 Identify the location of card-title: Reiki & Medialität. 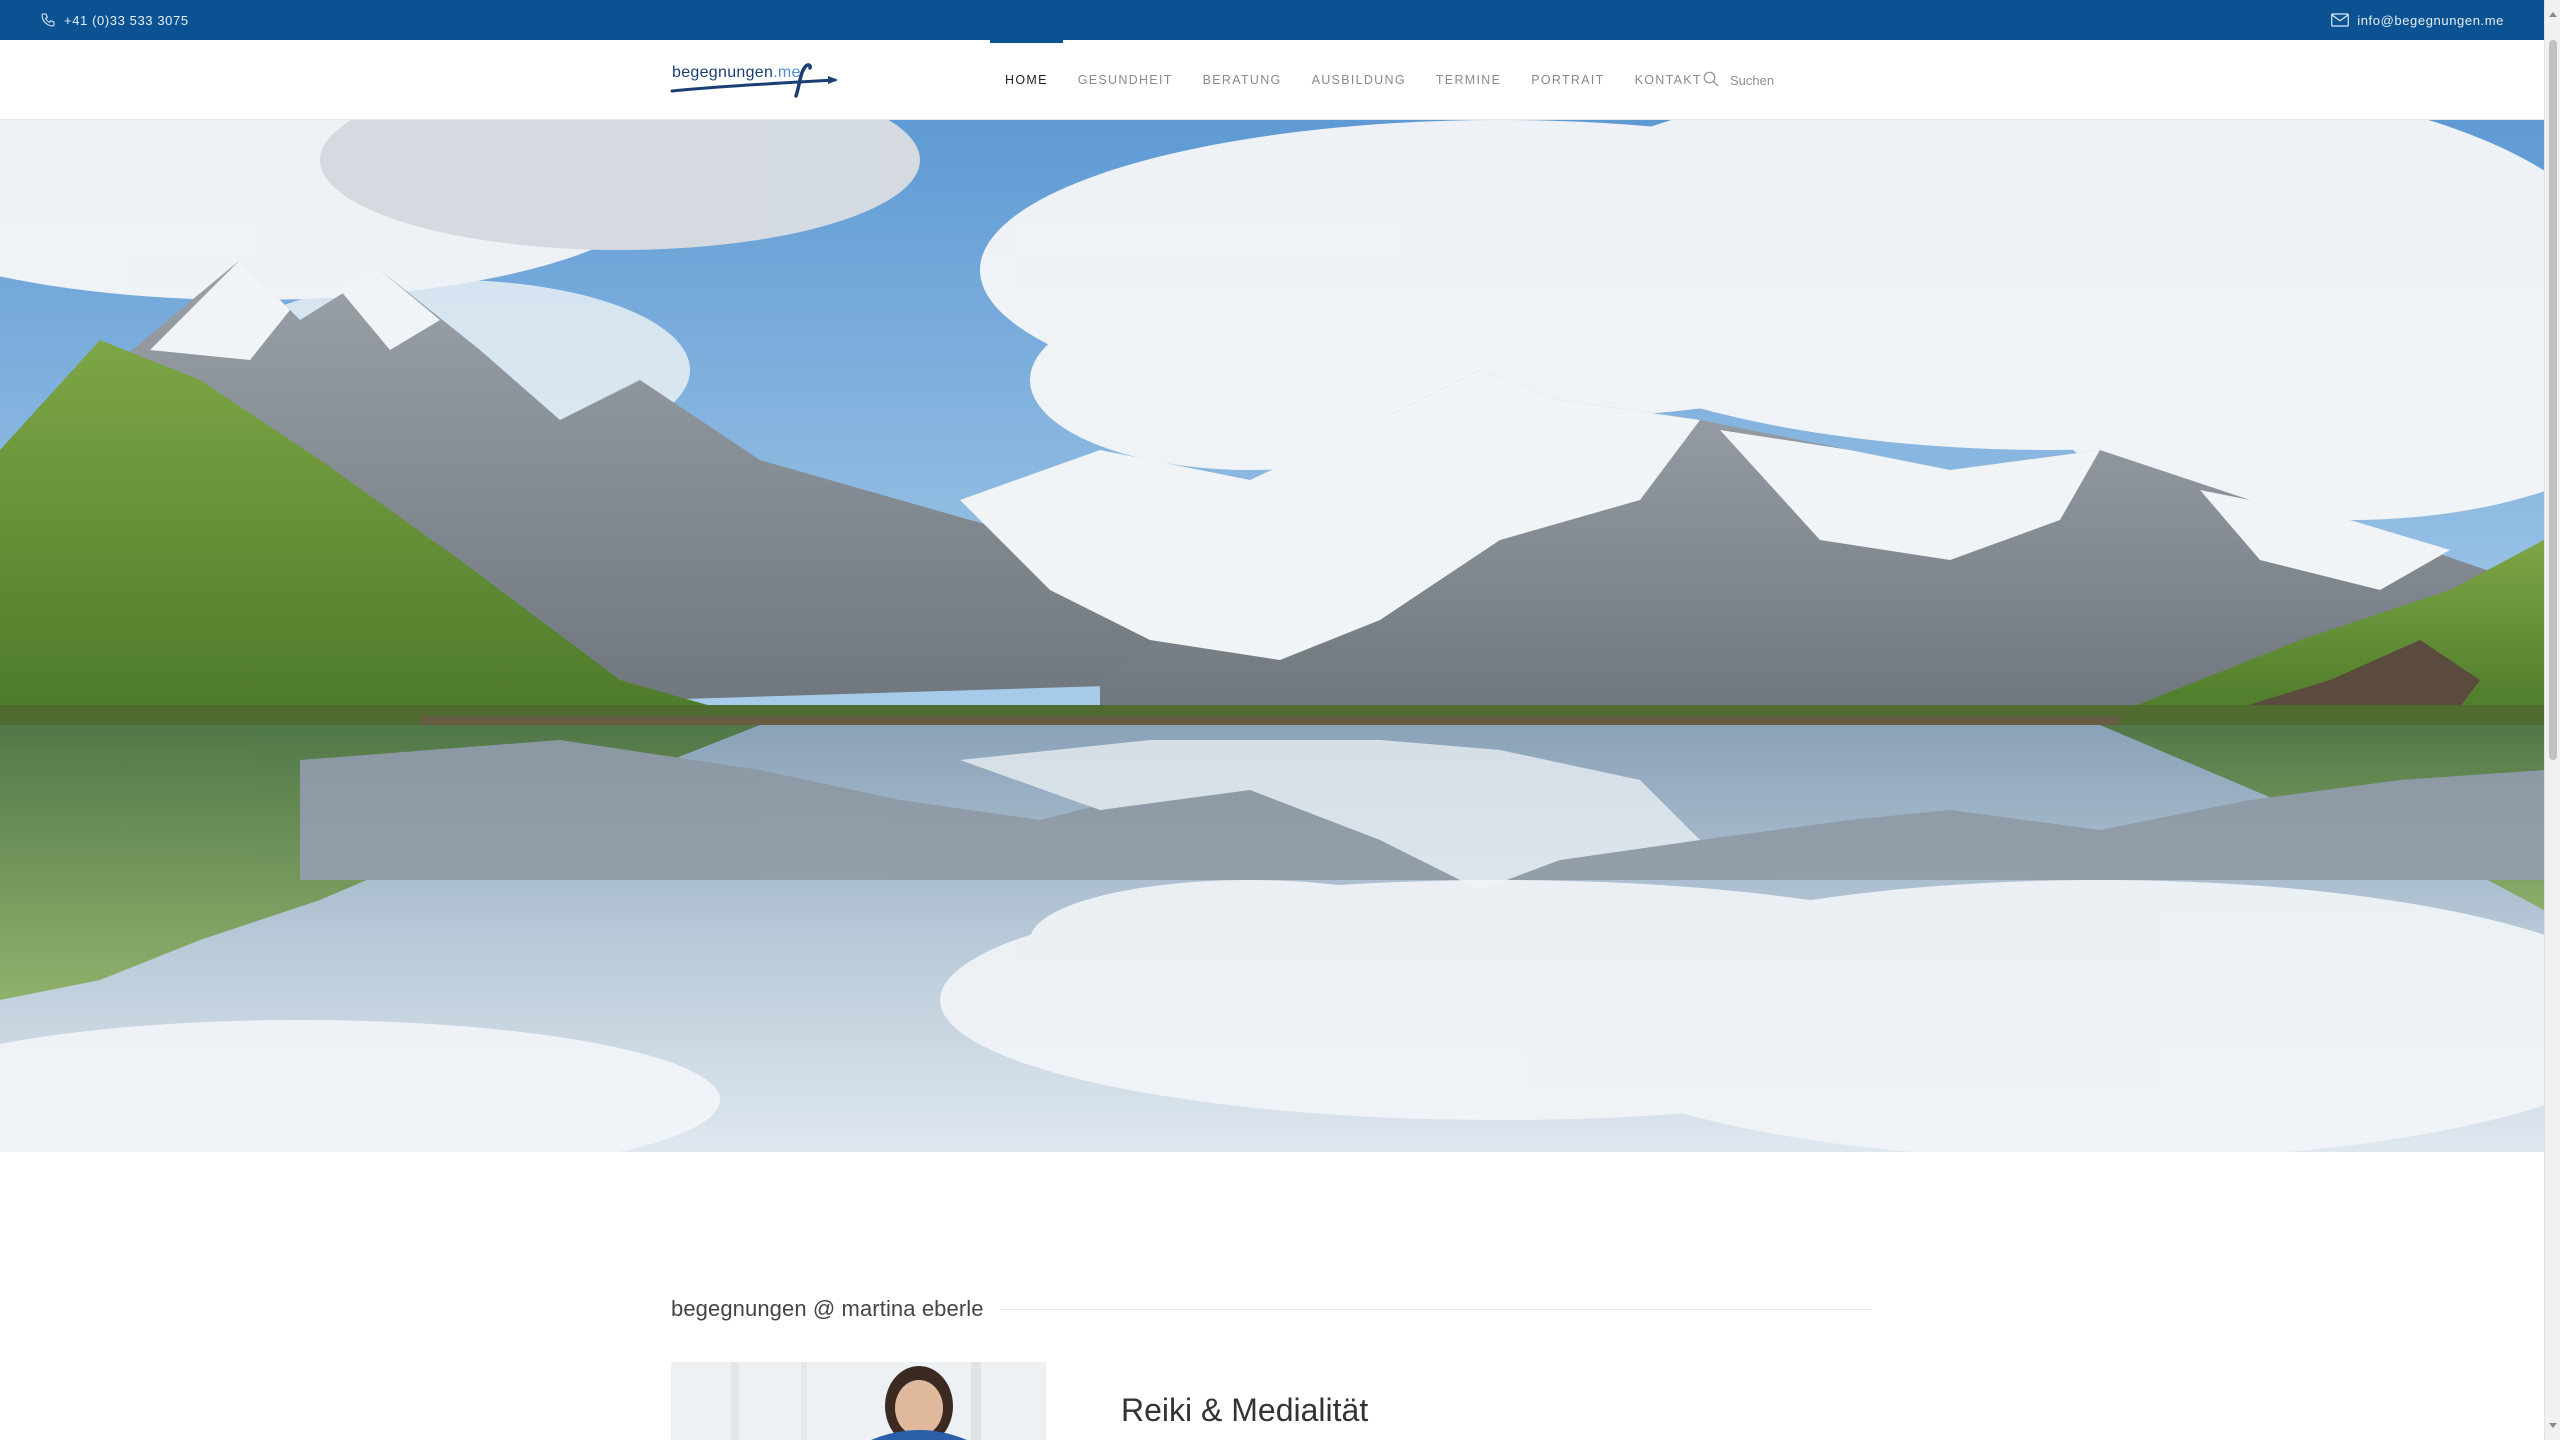
(1245, 1410).